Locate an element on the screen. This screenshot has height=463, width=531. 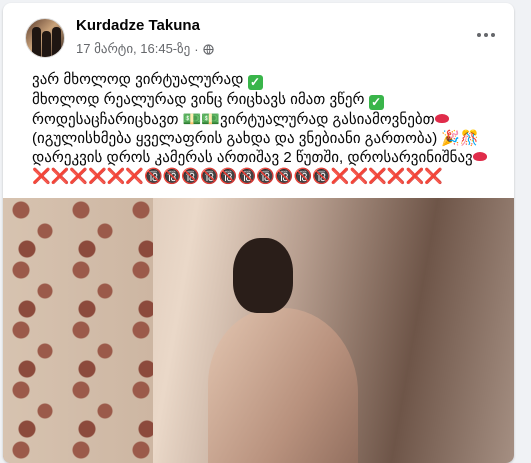
avatar is located at coordinates (45, 38).